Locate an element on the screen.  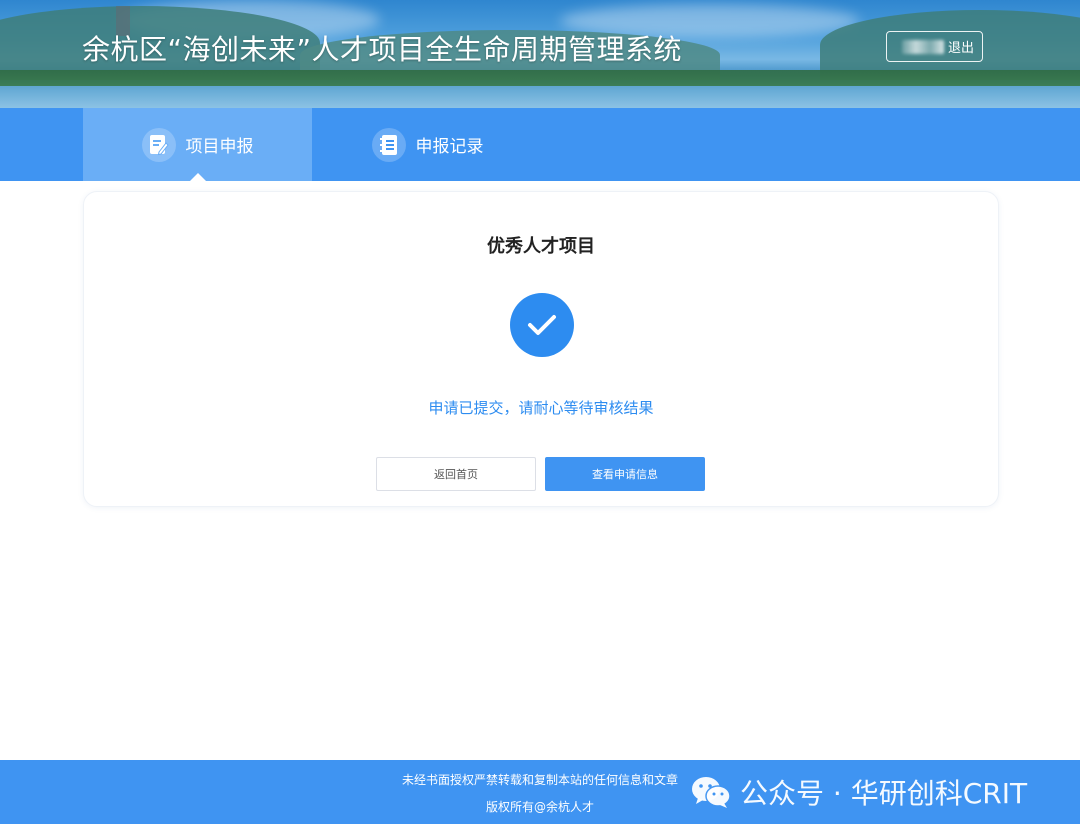
user-box: 退出 is located at coordinates (934, 46).